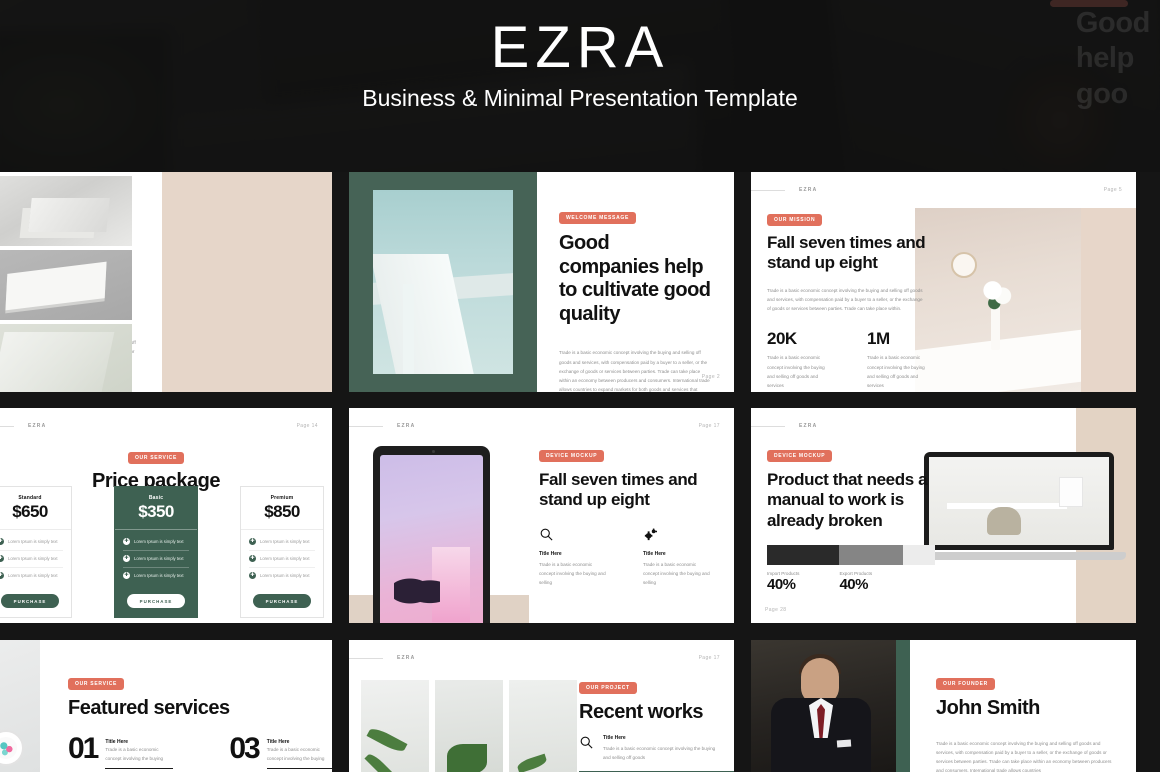 Image resolution: width=1160 pixels, height=772 pixels. Describe the element at coordinates (964, 265) in the screenshot. I see `photo-wall-clock` at that location.